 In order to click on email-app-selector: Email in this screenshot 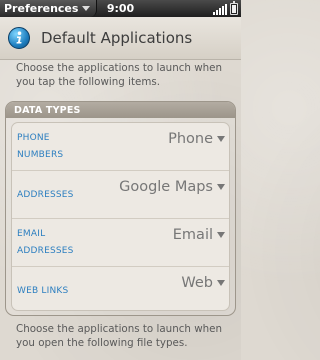, I will do `click(199, 235)`.